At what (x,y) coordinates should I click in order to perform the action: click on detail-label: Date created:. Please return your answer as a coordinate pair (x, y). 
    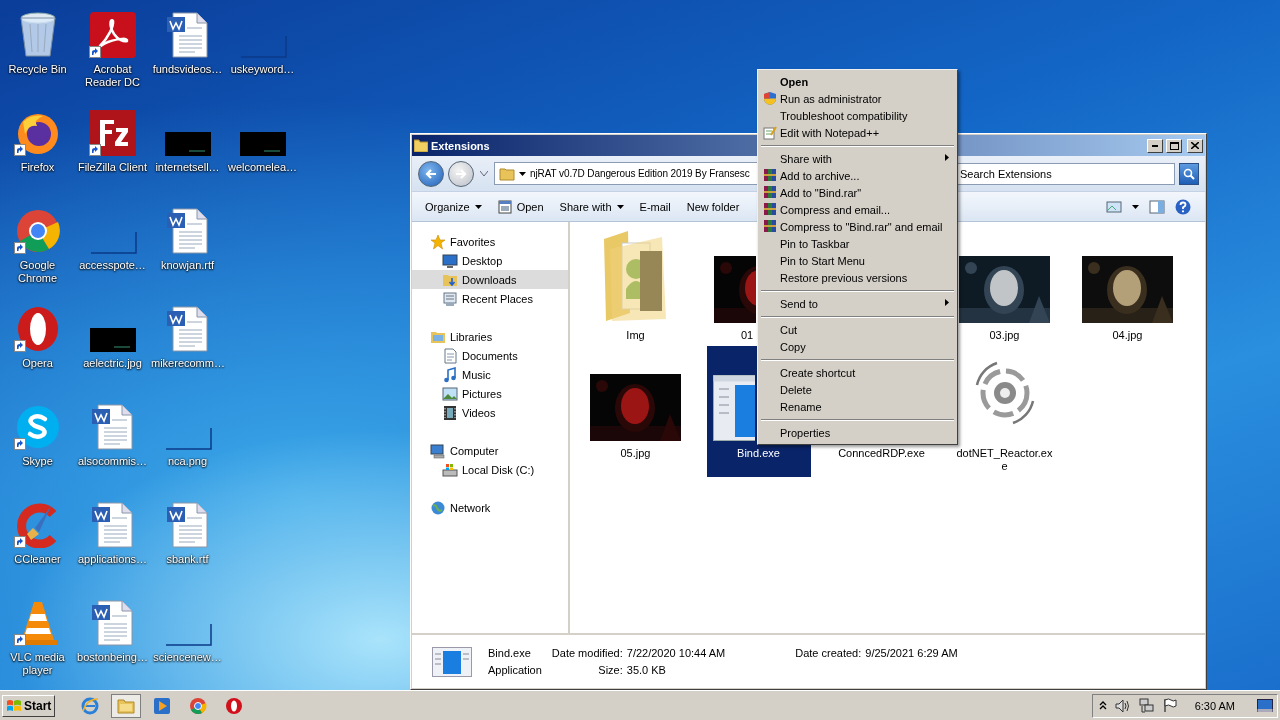
    Looking at the image, I should click on (828, 653).